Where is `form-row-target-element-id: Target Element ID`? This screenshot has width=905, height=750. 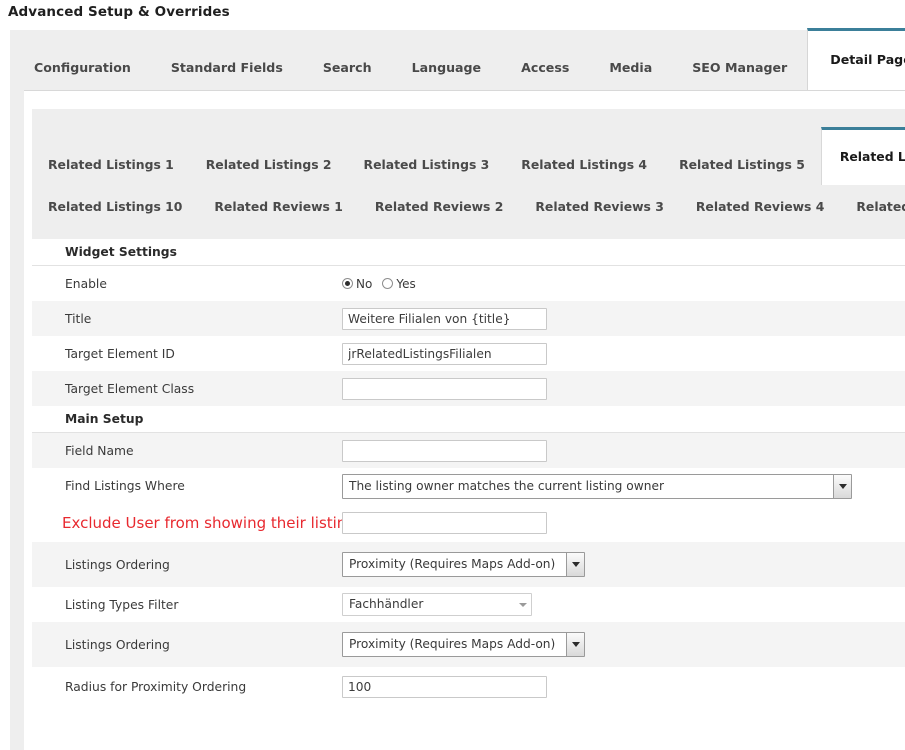 form-row-target-element-id: Target Element ID is located at coordinates (468, 353).